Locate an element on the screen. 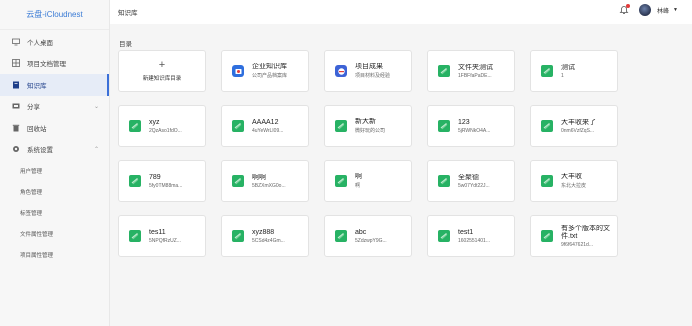  sidebar-item-project-docs: 项目文档管理 is located at coordinates (54, 64).